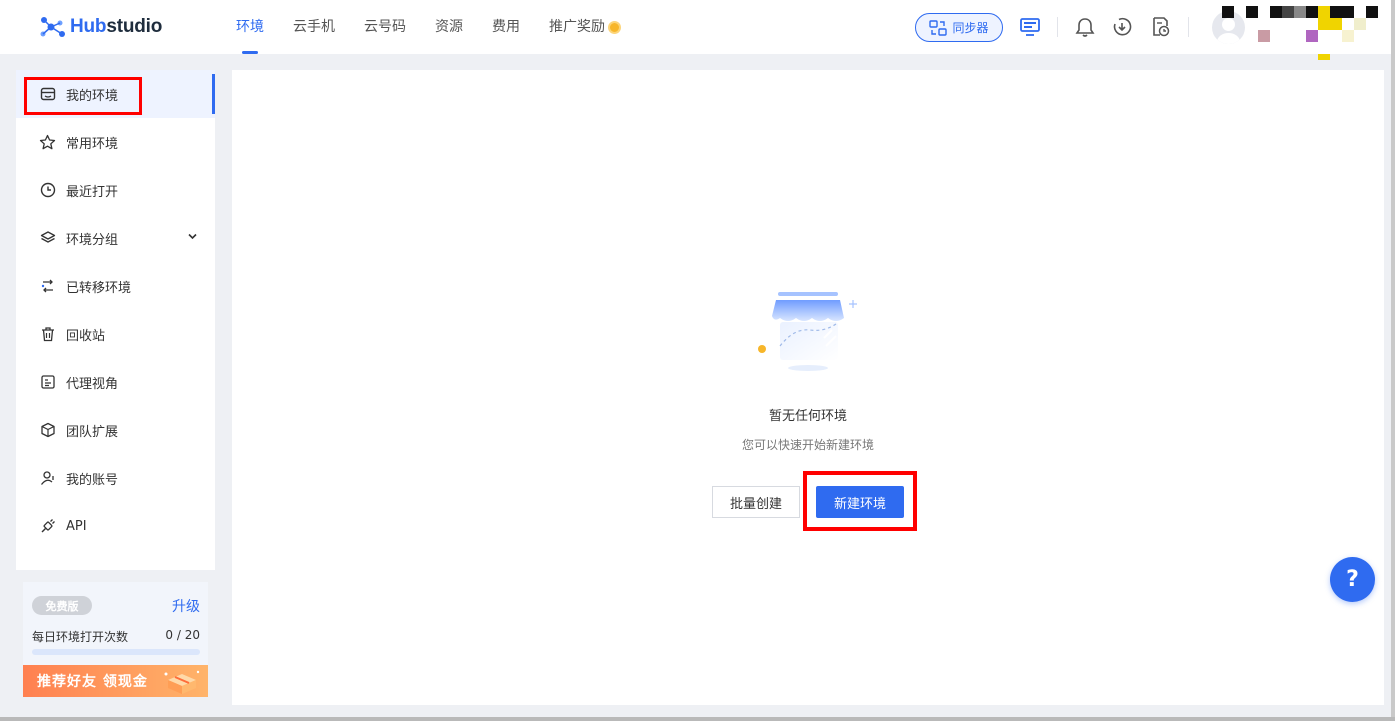 The height and width of the screenshot is (721, 1395). What do you see at coordinates (47, 334) in the screenshot?
I see `trash-icon` at bounding box center [47, 334].